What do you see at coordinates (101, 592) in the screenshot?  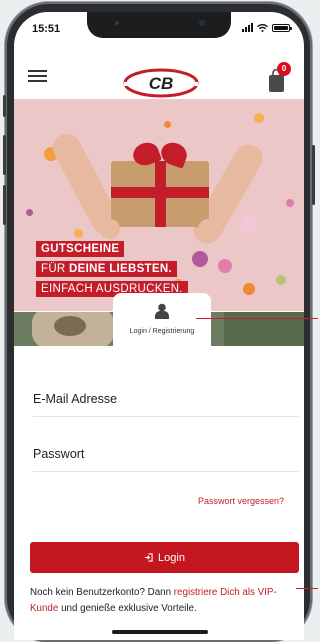 I see `register-text-before: Noch kein Benutzerkonto? Dann` at bounding box center [101, 592].